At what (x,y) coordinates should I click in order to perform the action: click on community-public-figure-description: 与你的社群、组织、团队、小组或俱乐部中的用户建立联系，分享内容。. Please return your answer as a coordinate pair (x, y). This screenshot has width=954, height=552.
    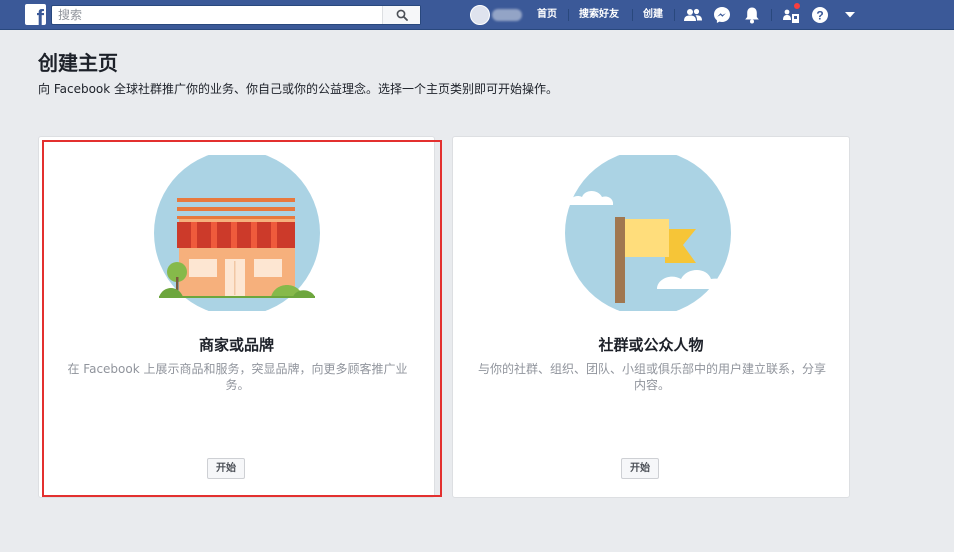
    Looking at the image, I should click on (651, 377).